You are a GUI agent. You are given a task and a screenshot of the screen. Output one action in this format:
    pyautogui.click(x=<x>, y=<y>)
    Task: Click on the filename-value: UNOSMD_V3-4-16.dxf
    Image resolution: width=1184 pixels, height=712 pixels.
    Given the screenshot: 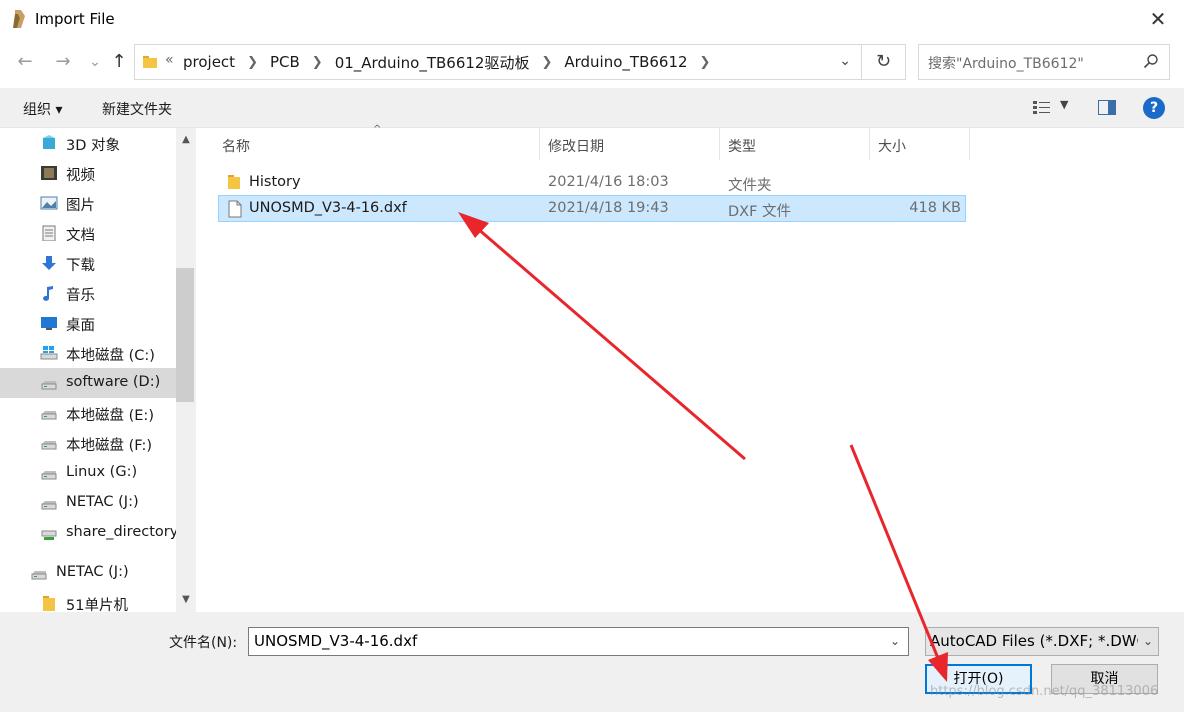 What is the action you would take?
    pyautogui.click(x=336, y=641)
    